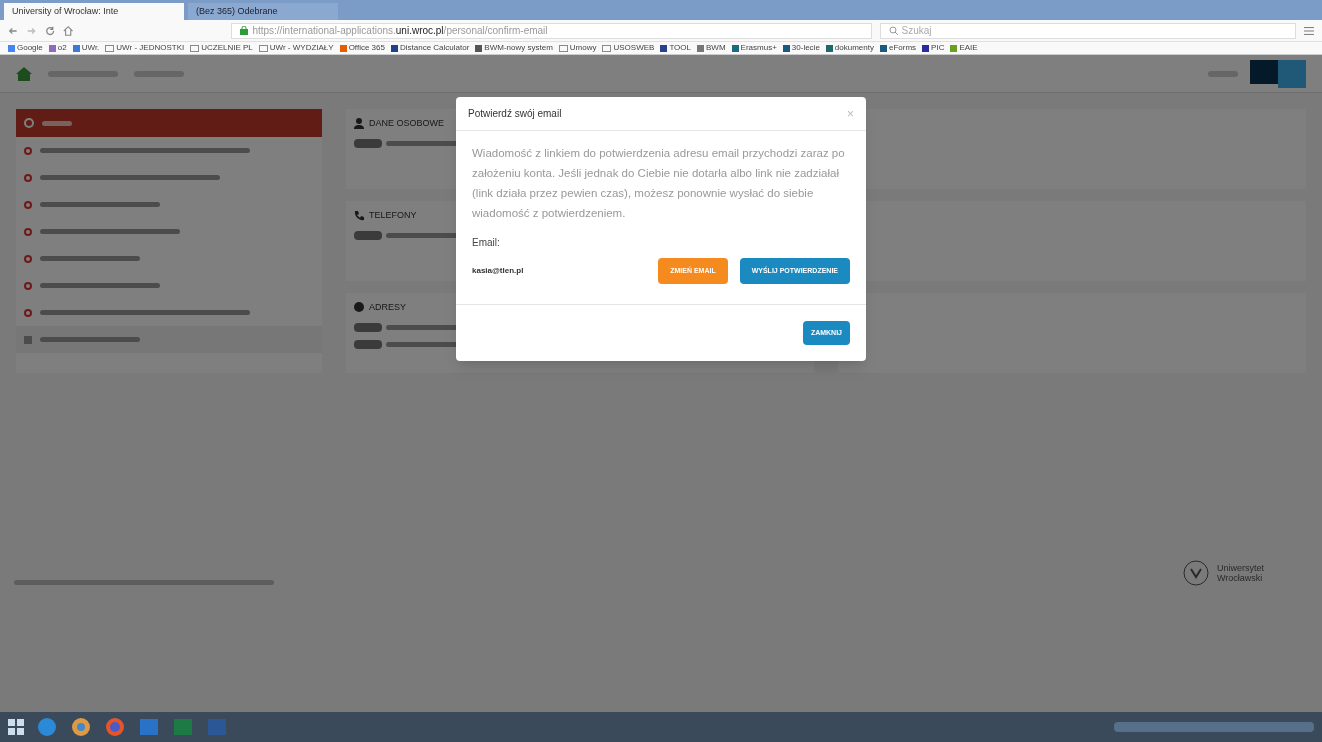 Image resolution: width=1322 pixels, height=742 pixels. I want to click on modal-title: Potwierdź swój email, so click(515, 114).